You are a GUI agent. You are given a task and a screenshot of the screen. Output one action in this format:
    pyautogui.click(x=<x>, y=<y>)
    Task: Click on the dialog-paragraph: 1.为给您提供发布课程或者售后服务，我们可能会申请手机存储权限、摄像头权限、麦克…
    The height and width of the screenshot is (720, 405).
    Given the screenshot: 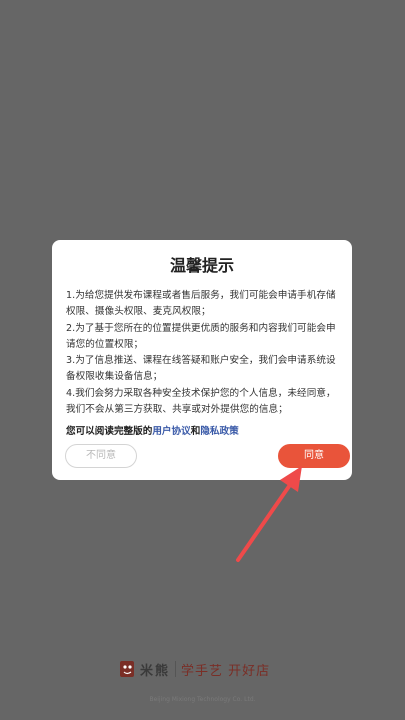 What is the action you would take?
    pyautogui.click(x=201, y=304)
    